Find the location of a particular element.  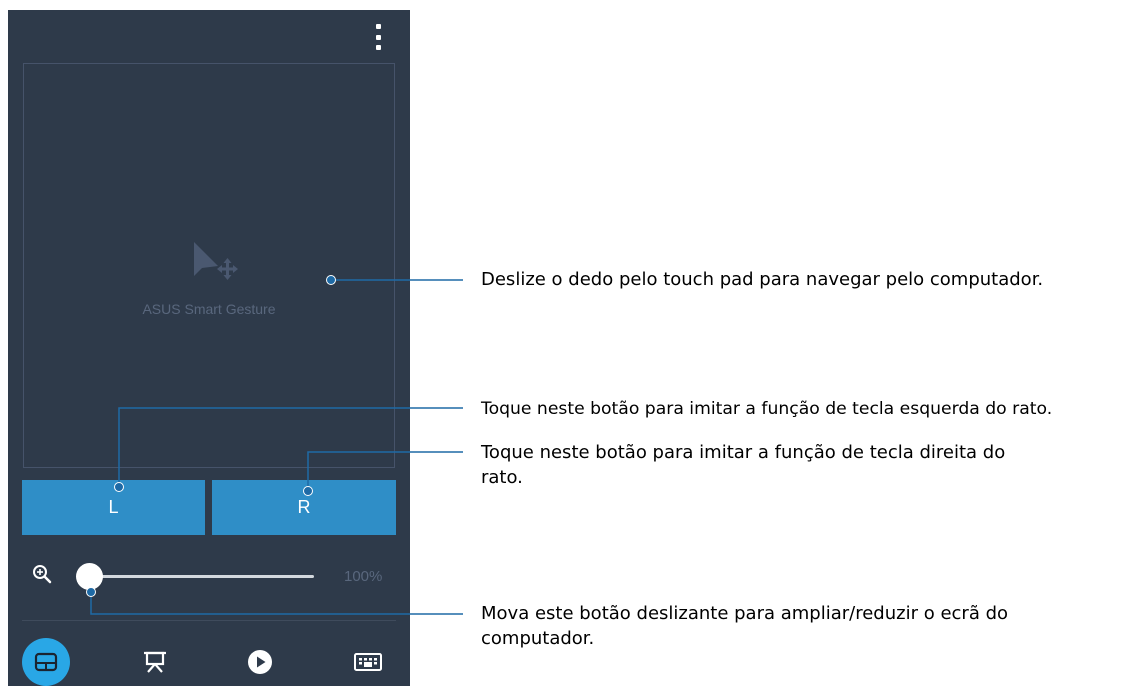

right-click-label: R is located at coordinates (304, 507).